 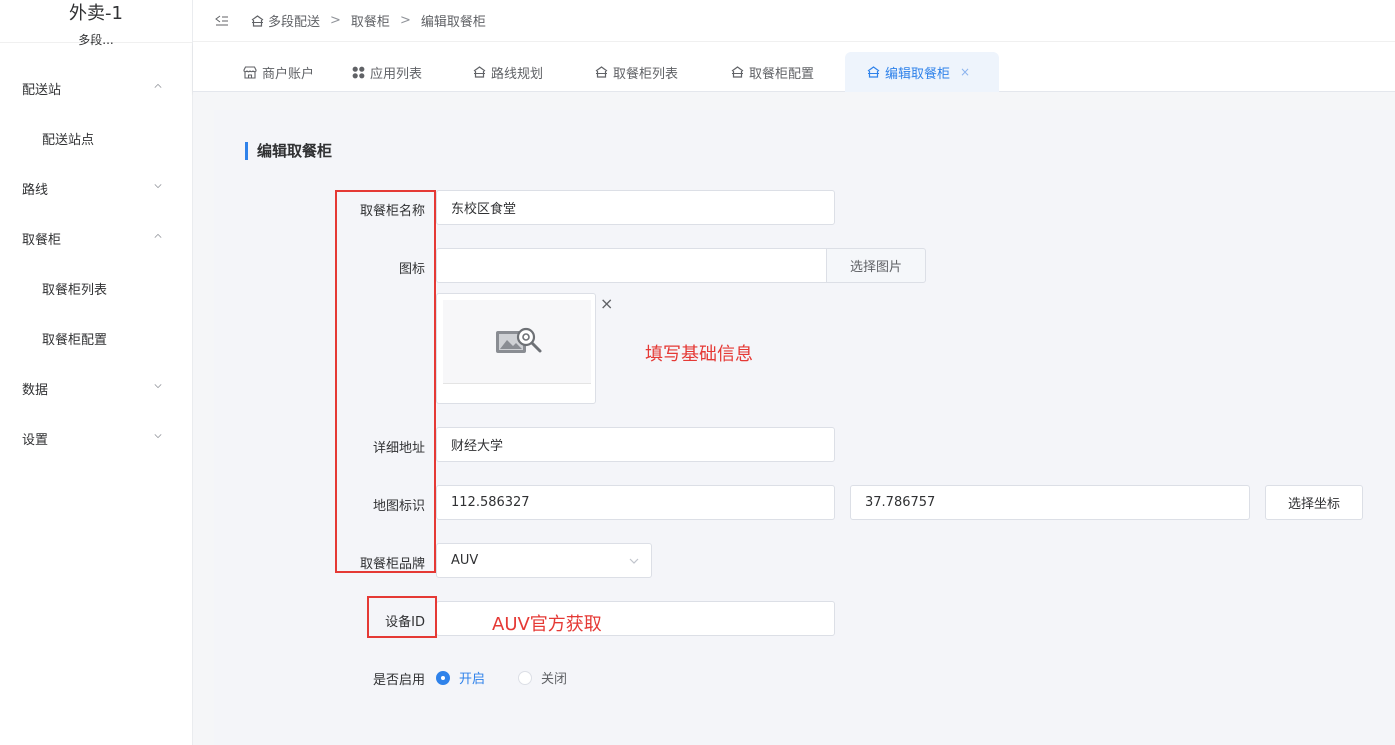 What do you see at coordinates (699, 354) in the screenshot?
I see `annotation-basic-info: 填写基础信息` at bounding box center [699, 354].